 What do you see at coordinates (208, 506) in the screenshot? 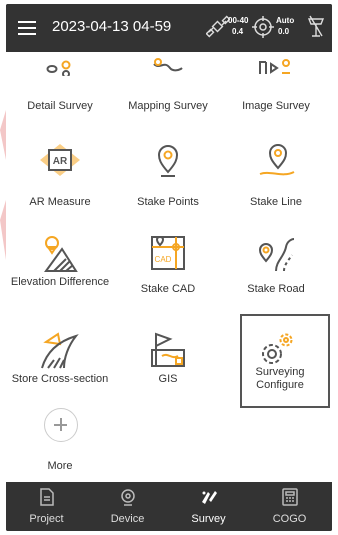
I see `tab-survey: Survey` at bounding box center [208, 506].